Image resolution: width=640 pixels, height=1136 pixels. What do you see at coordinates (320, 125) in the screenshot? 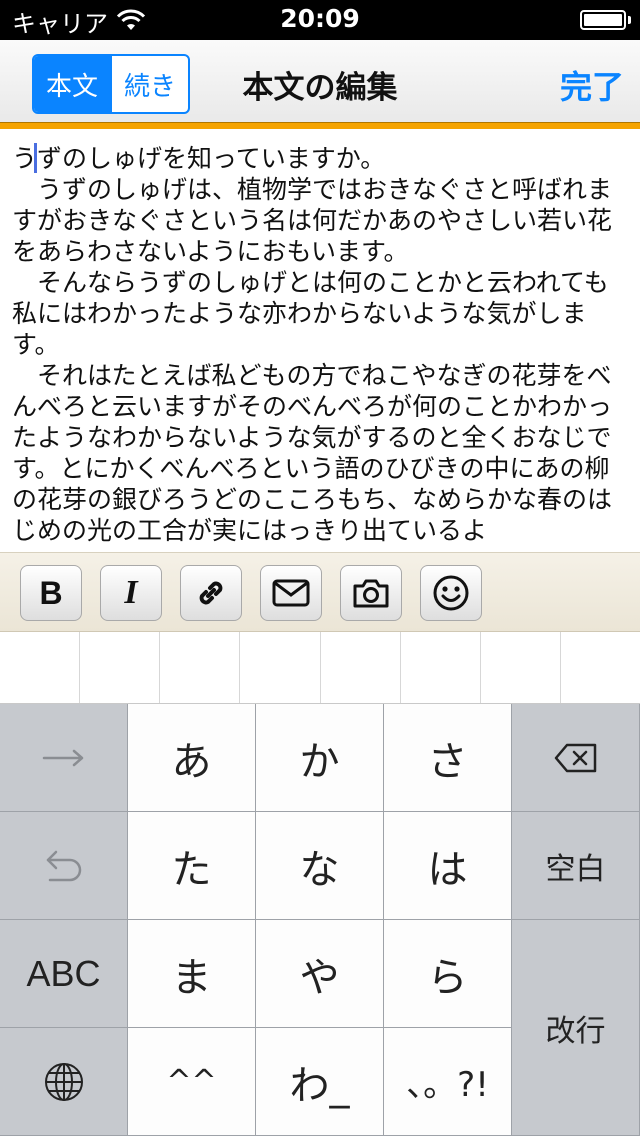
I see `accent-divider` at bounding box center [320, 125].